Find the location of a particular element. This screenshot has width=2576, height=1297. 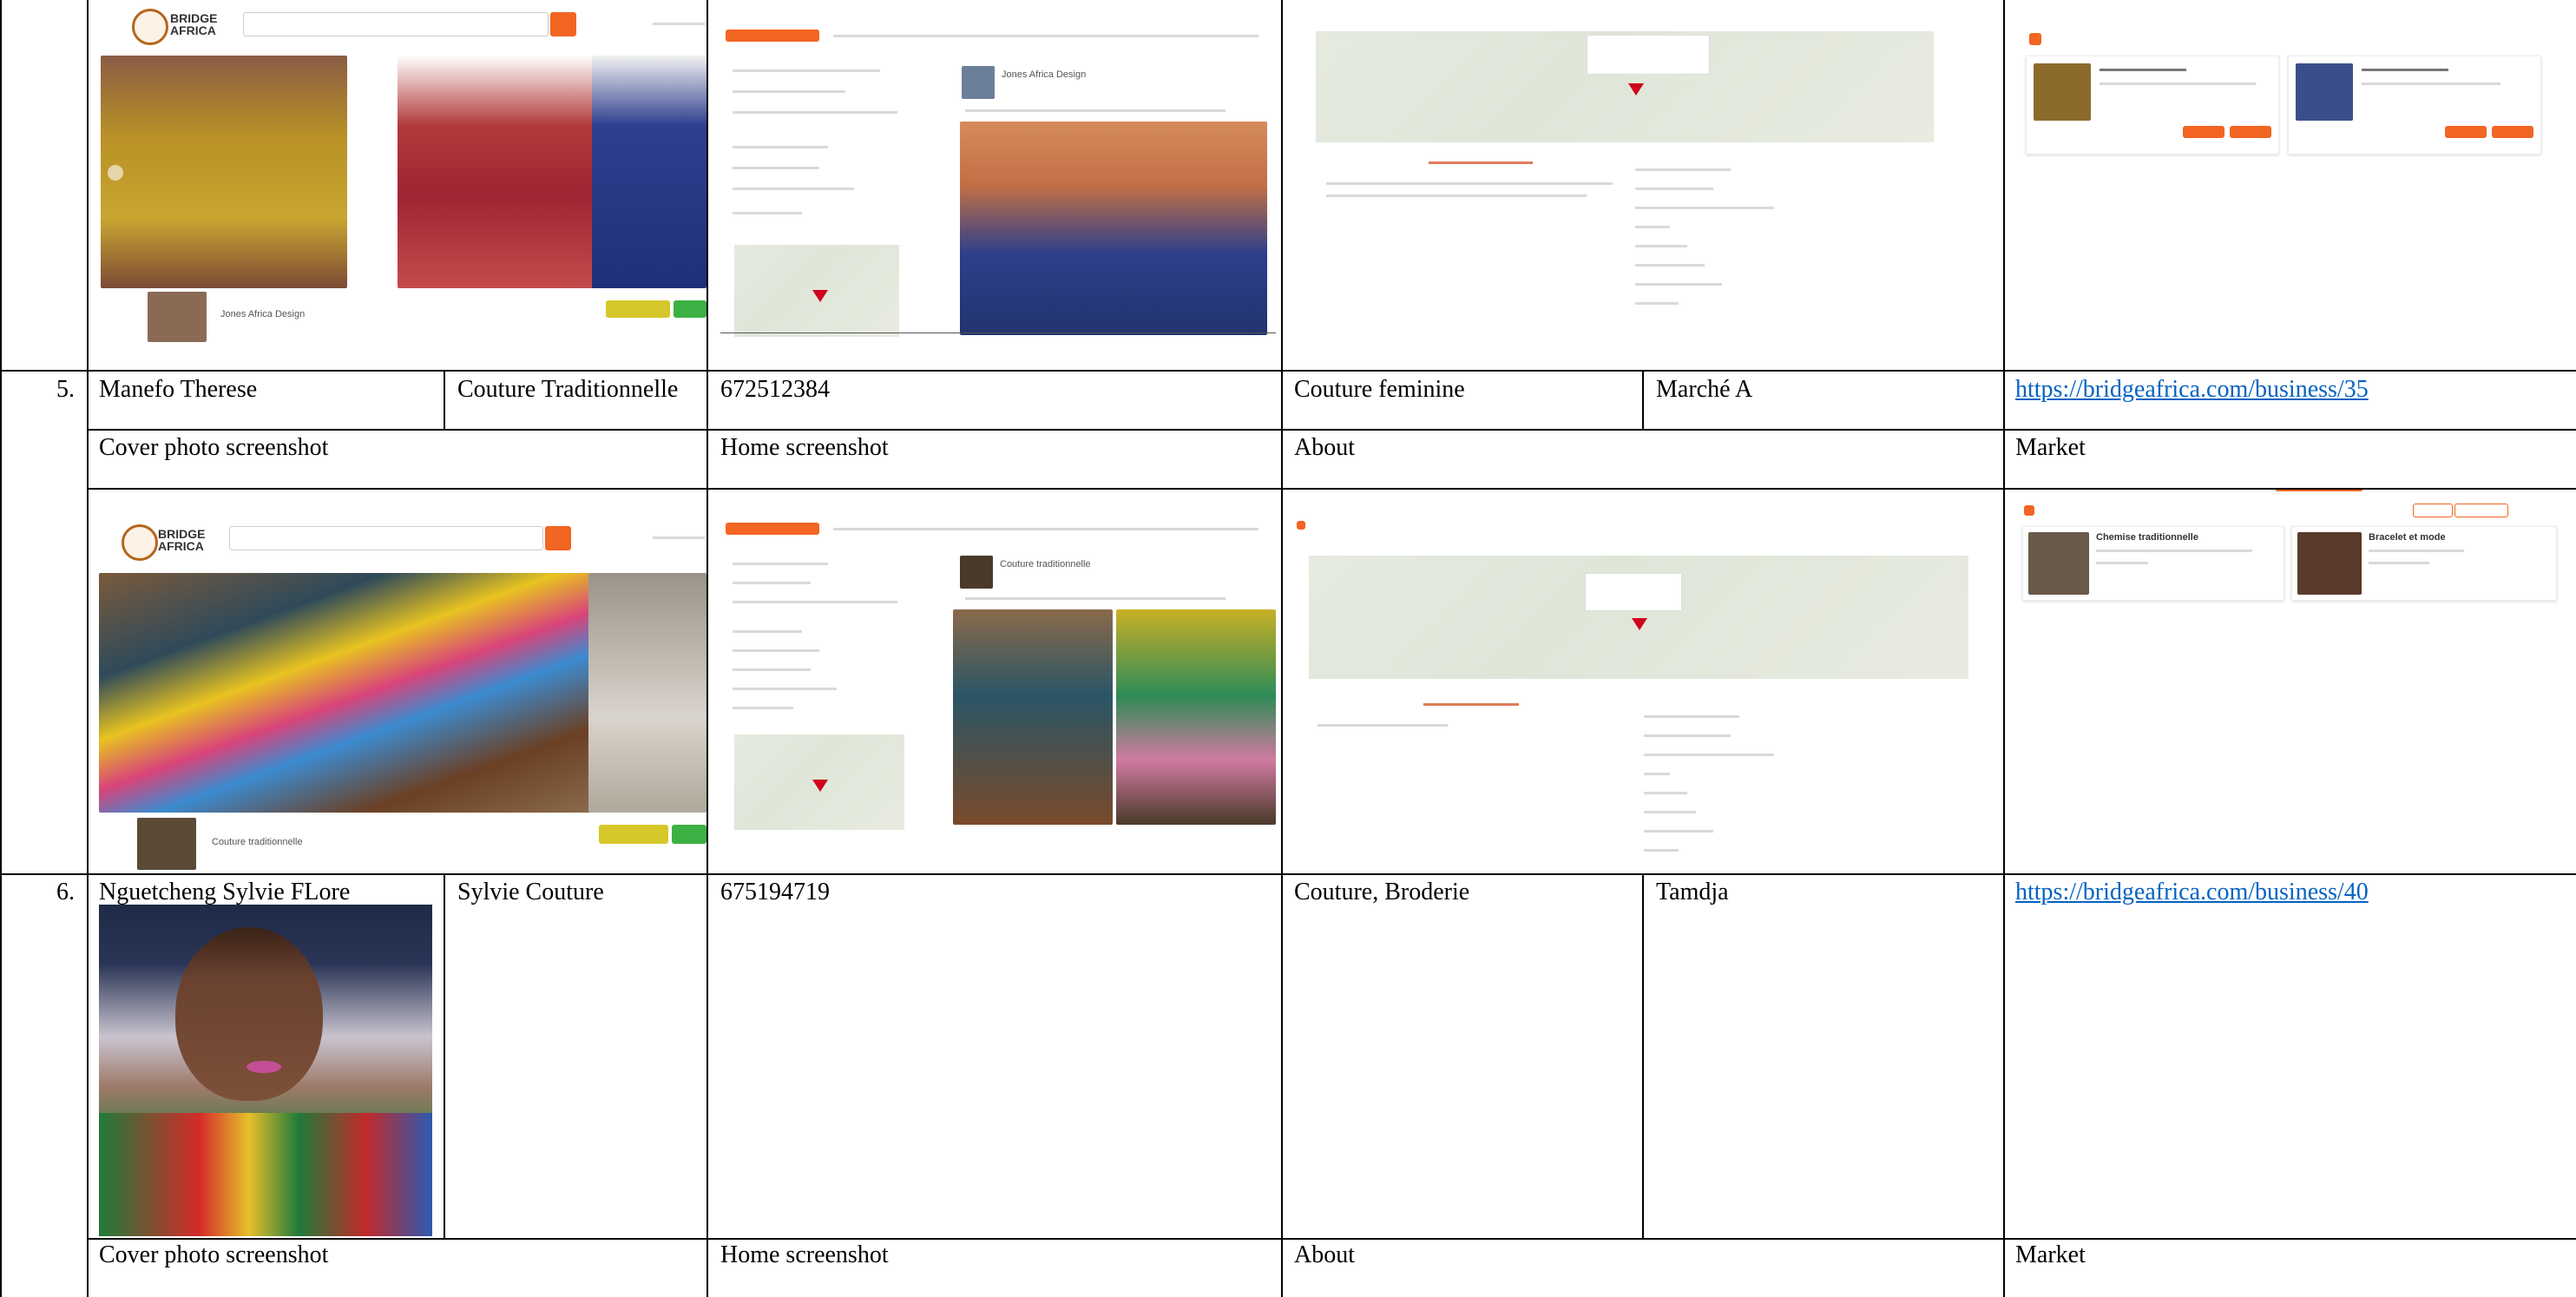

owner-name: Nguetcheng Sylvie FLore is located at coordinates (225, 892).